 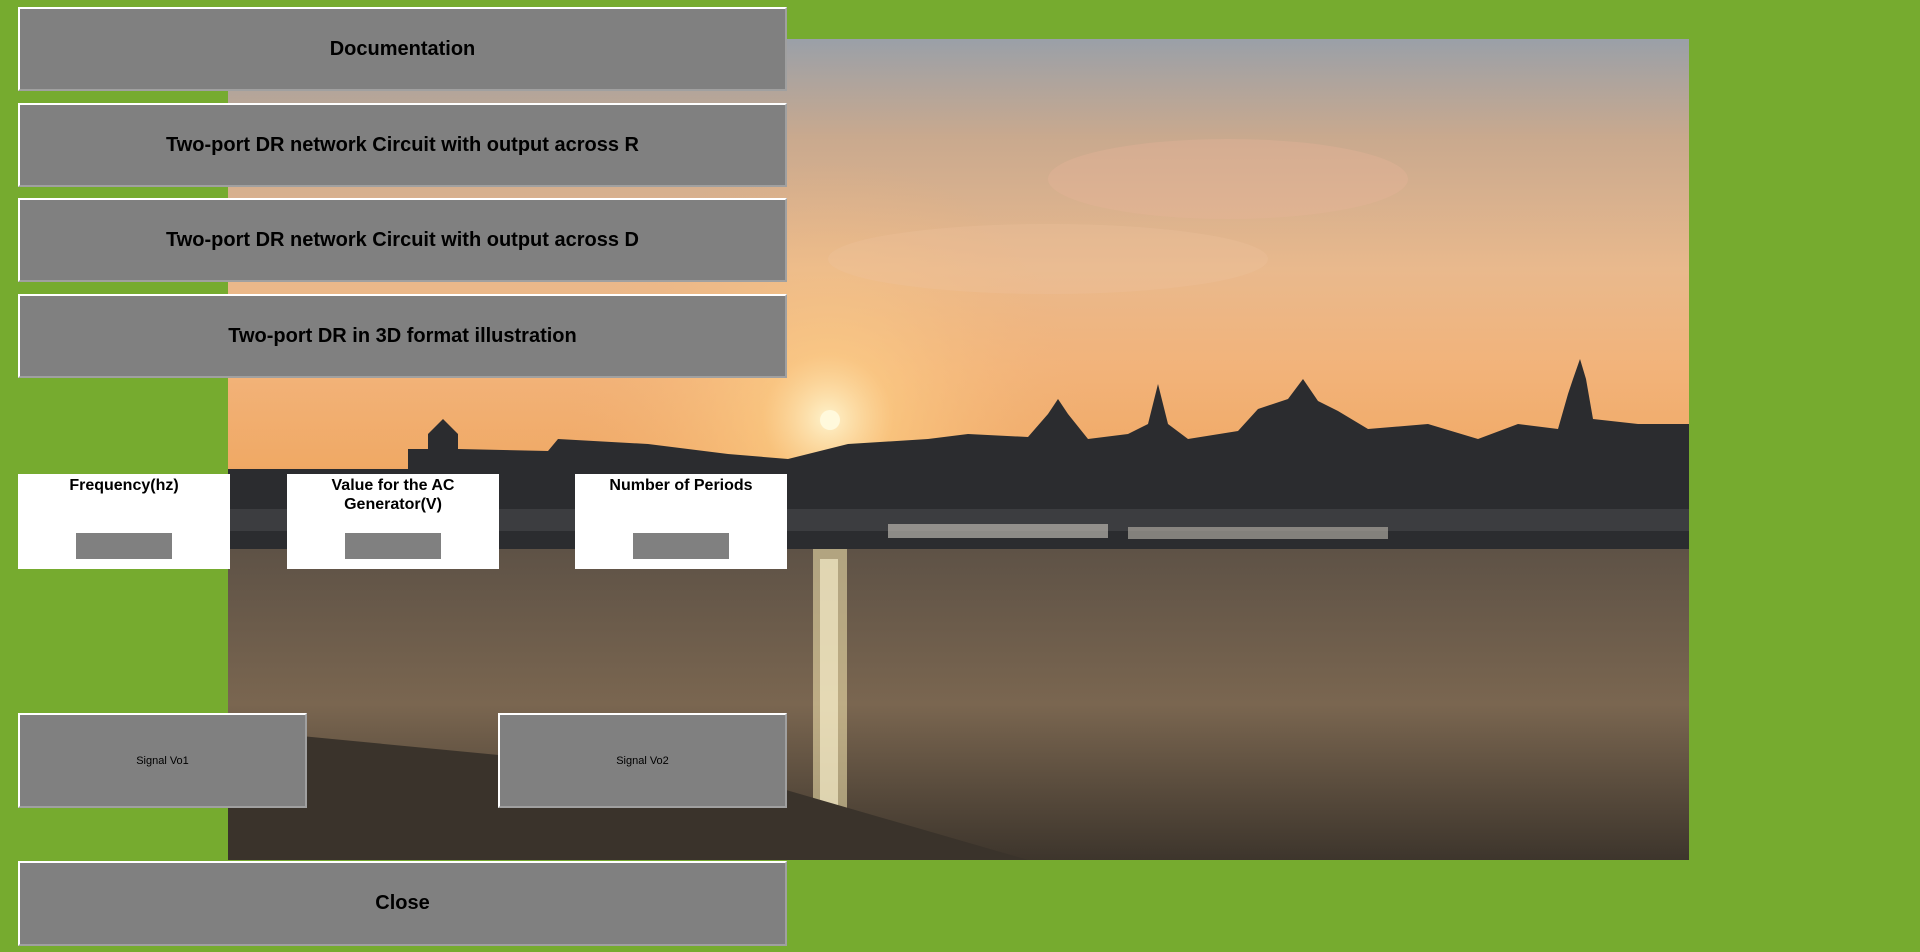 I want to click on signal-vo2-button: Signal Vo2, so click(x=642, y=760).